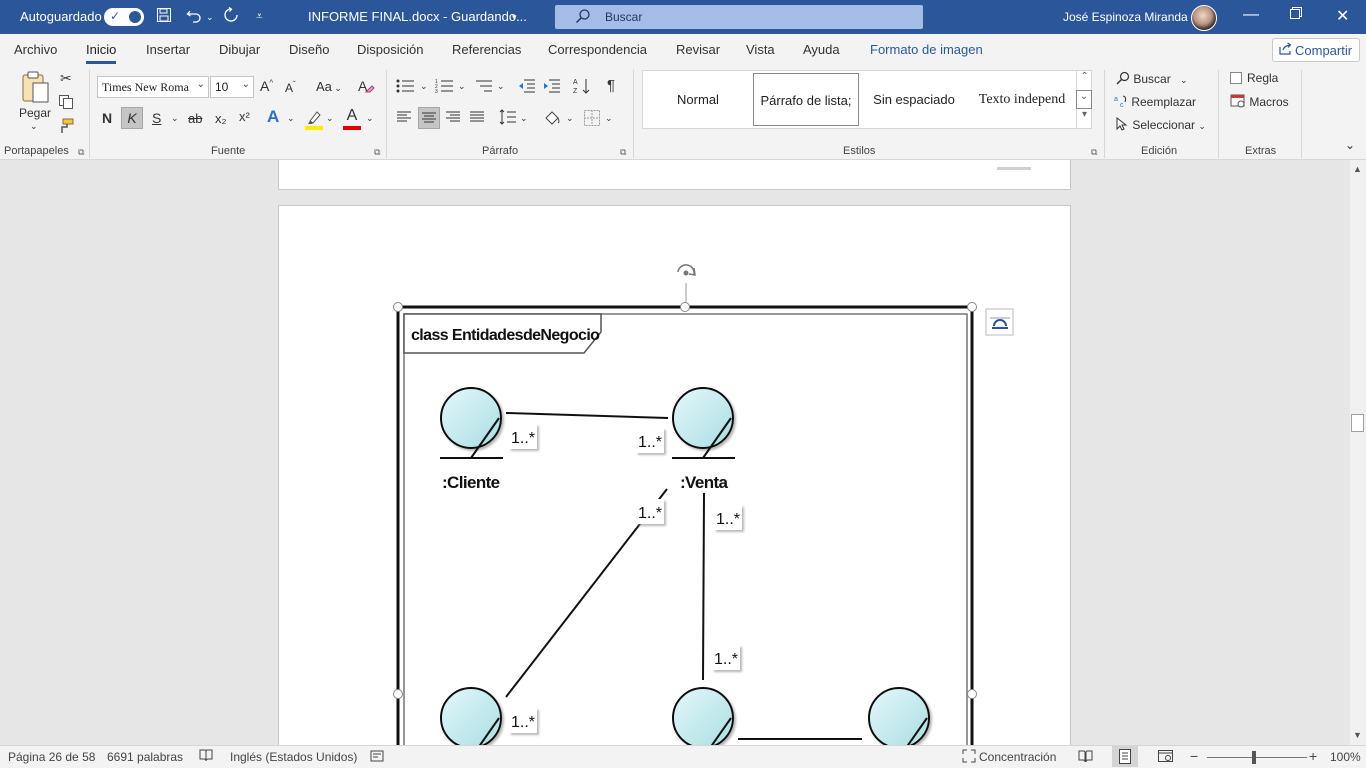  What do you see at coordinates (1296, 15) in the screenshot?
I see `restore-icon` at bounding box center [1296, 15].